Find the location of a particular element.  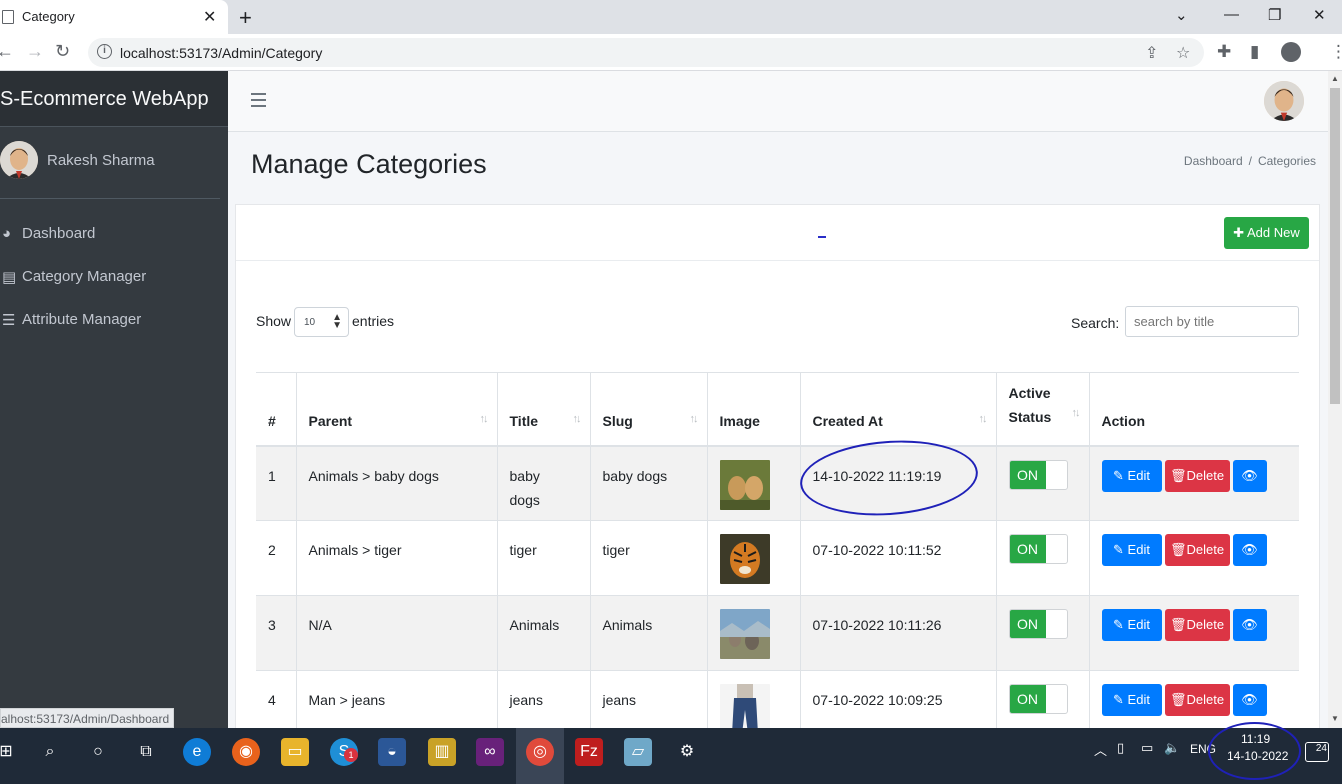

notepad-icon: ▱ is located at coordinates (638, 752).